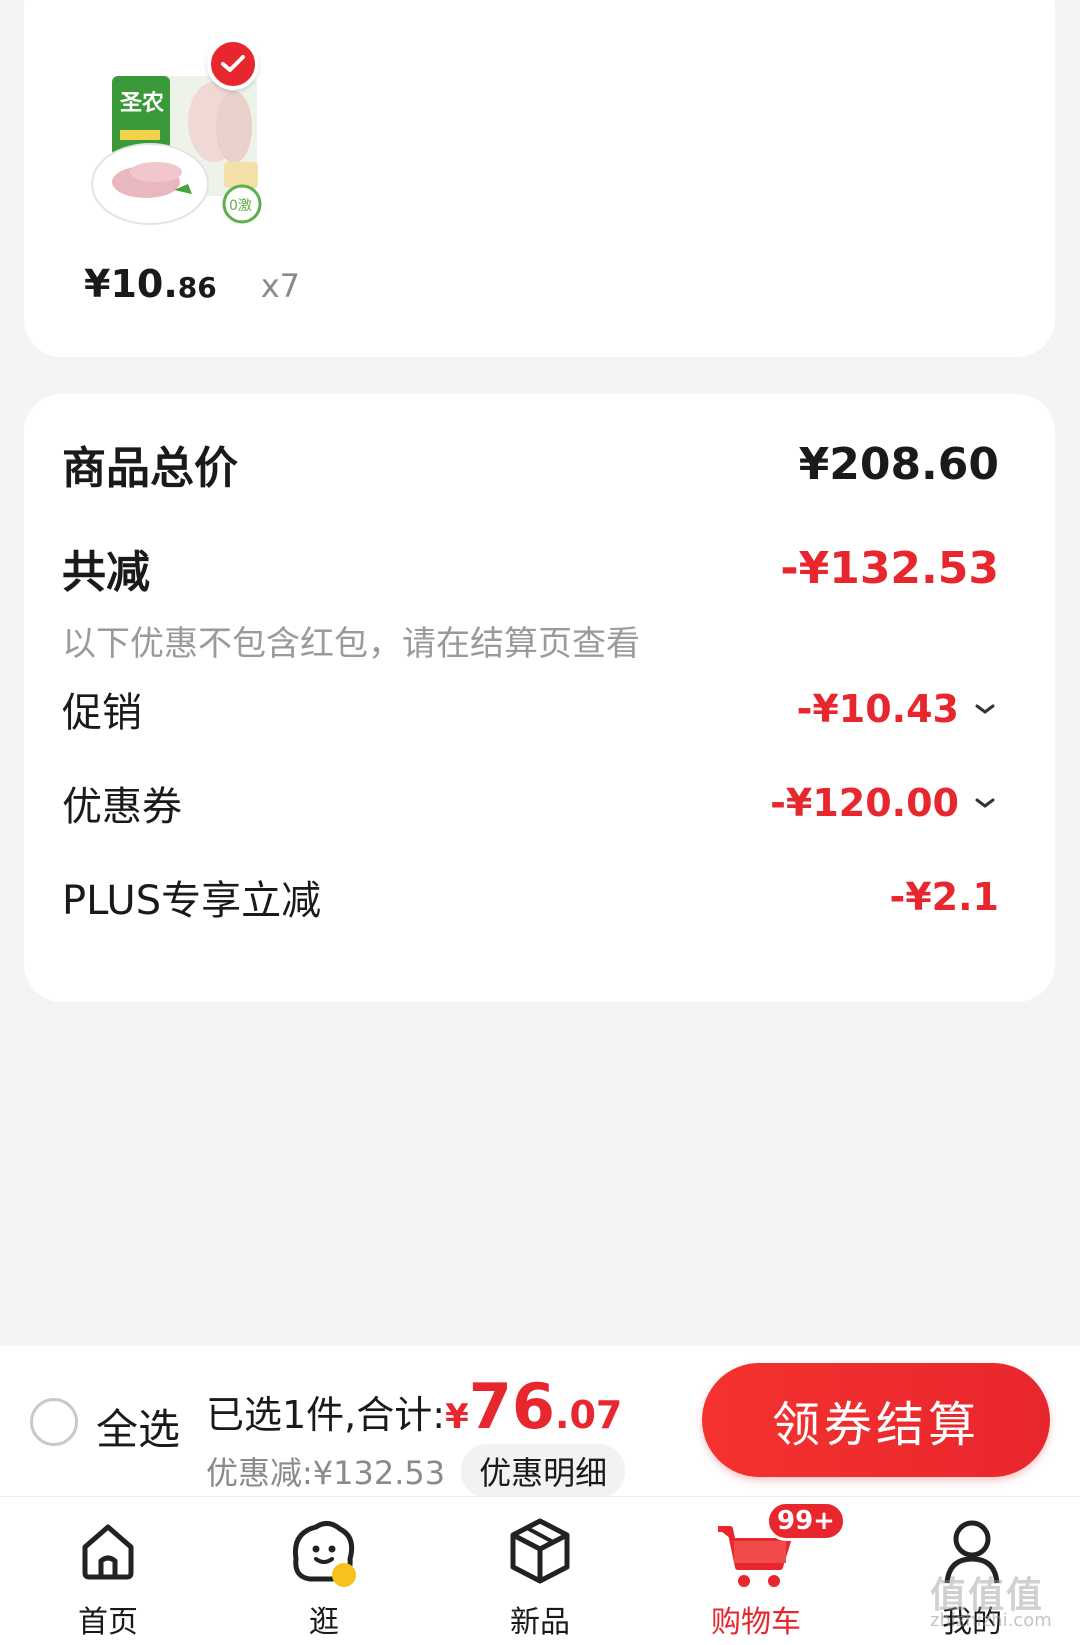 The height and width of the screenshot is (1645, 1080). What do you see at coordinates (54, 1422) in the screenshot?
I see `select-all-radio` at bounding box center [54, 1422].